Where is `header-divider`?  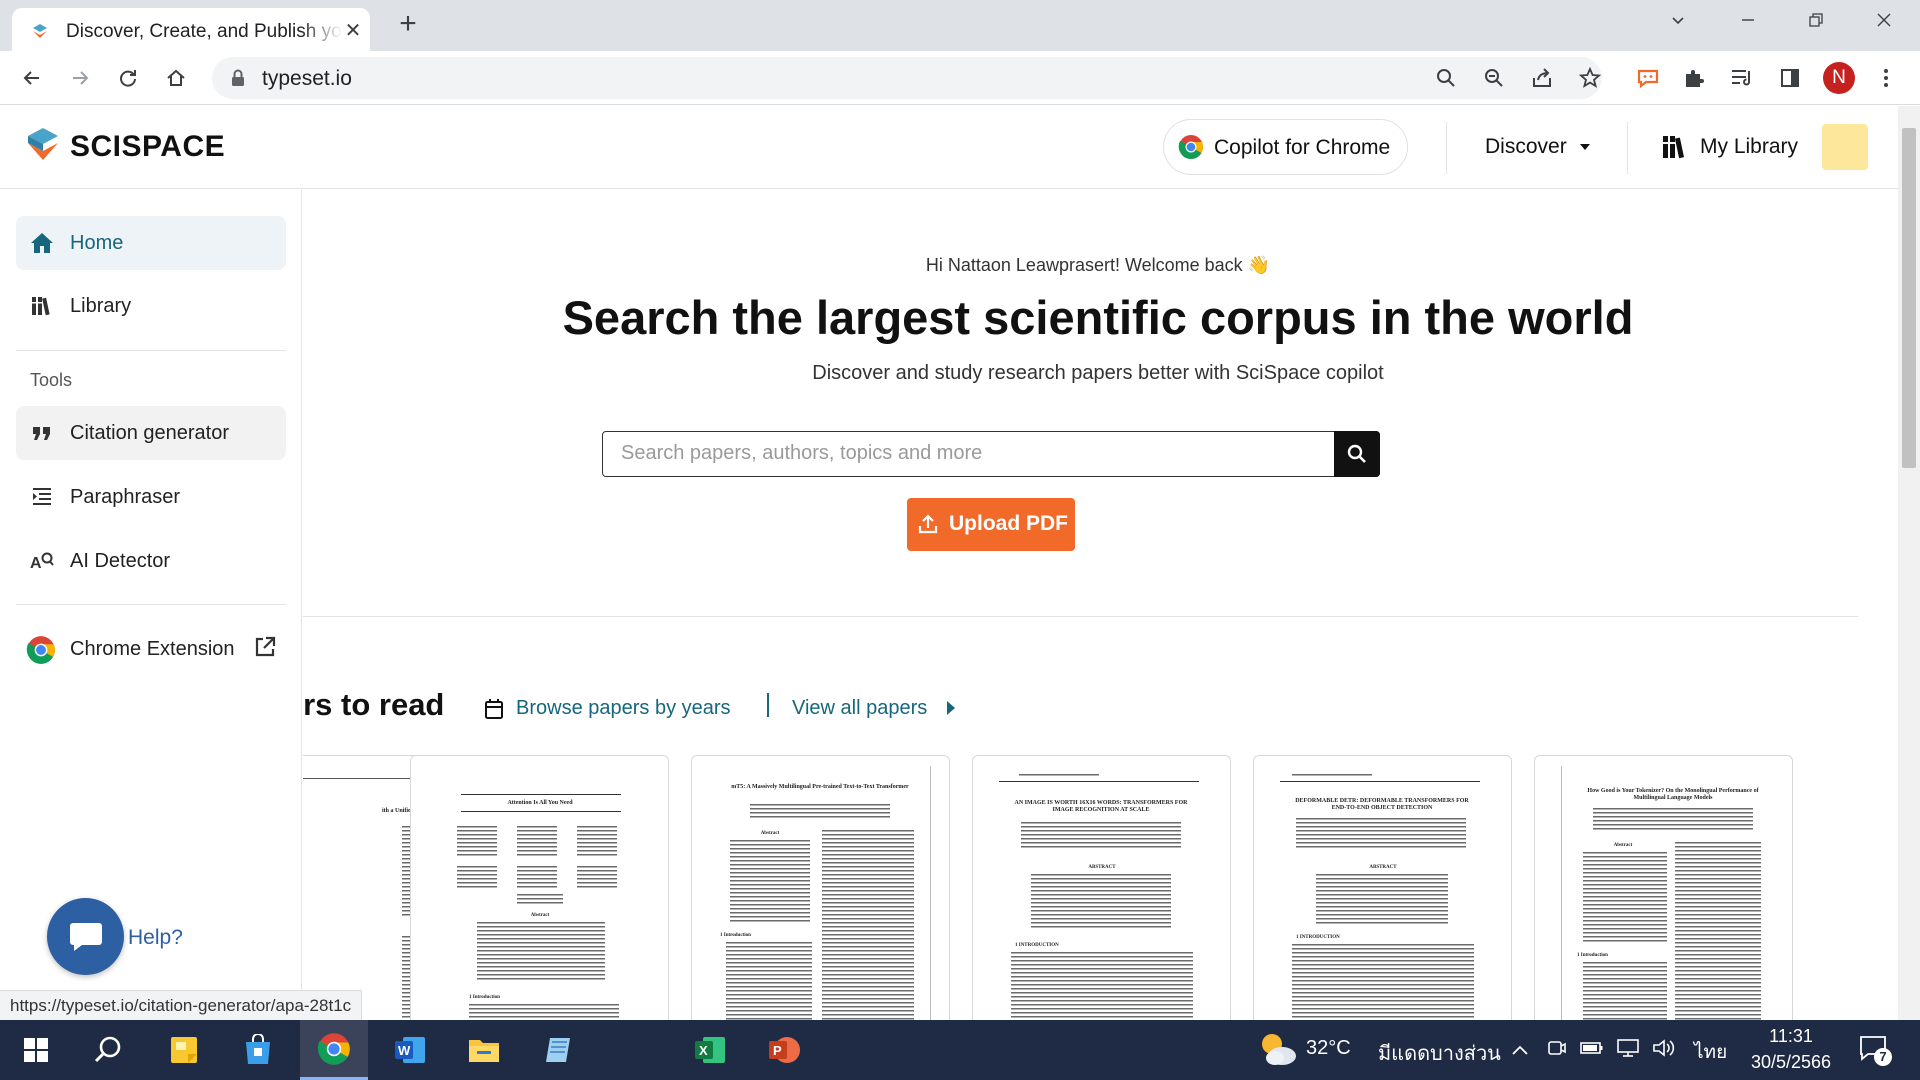 header-divider is located at coordinates (1446, 148).